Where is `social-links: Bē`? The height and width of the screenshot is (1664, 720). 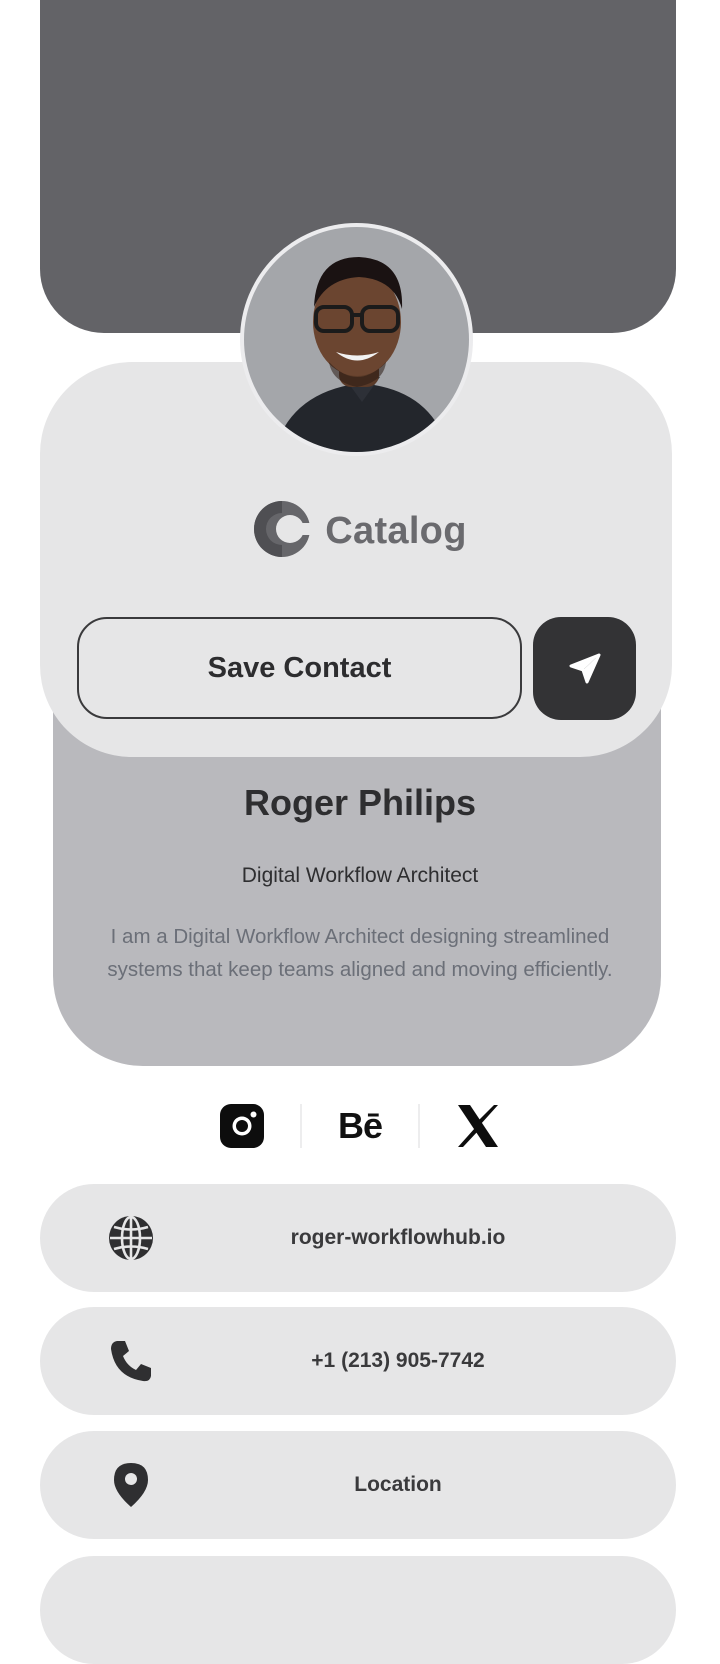 social-links: Bē is located at coordinates (360, 1126).